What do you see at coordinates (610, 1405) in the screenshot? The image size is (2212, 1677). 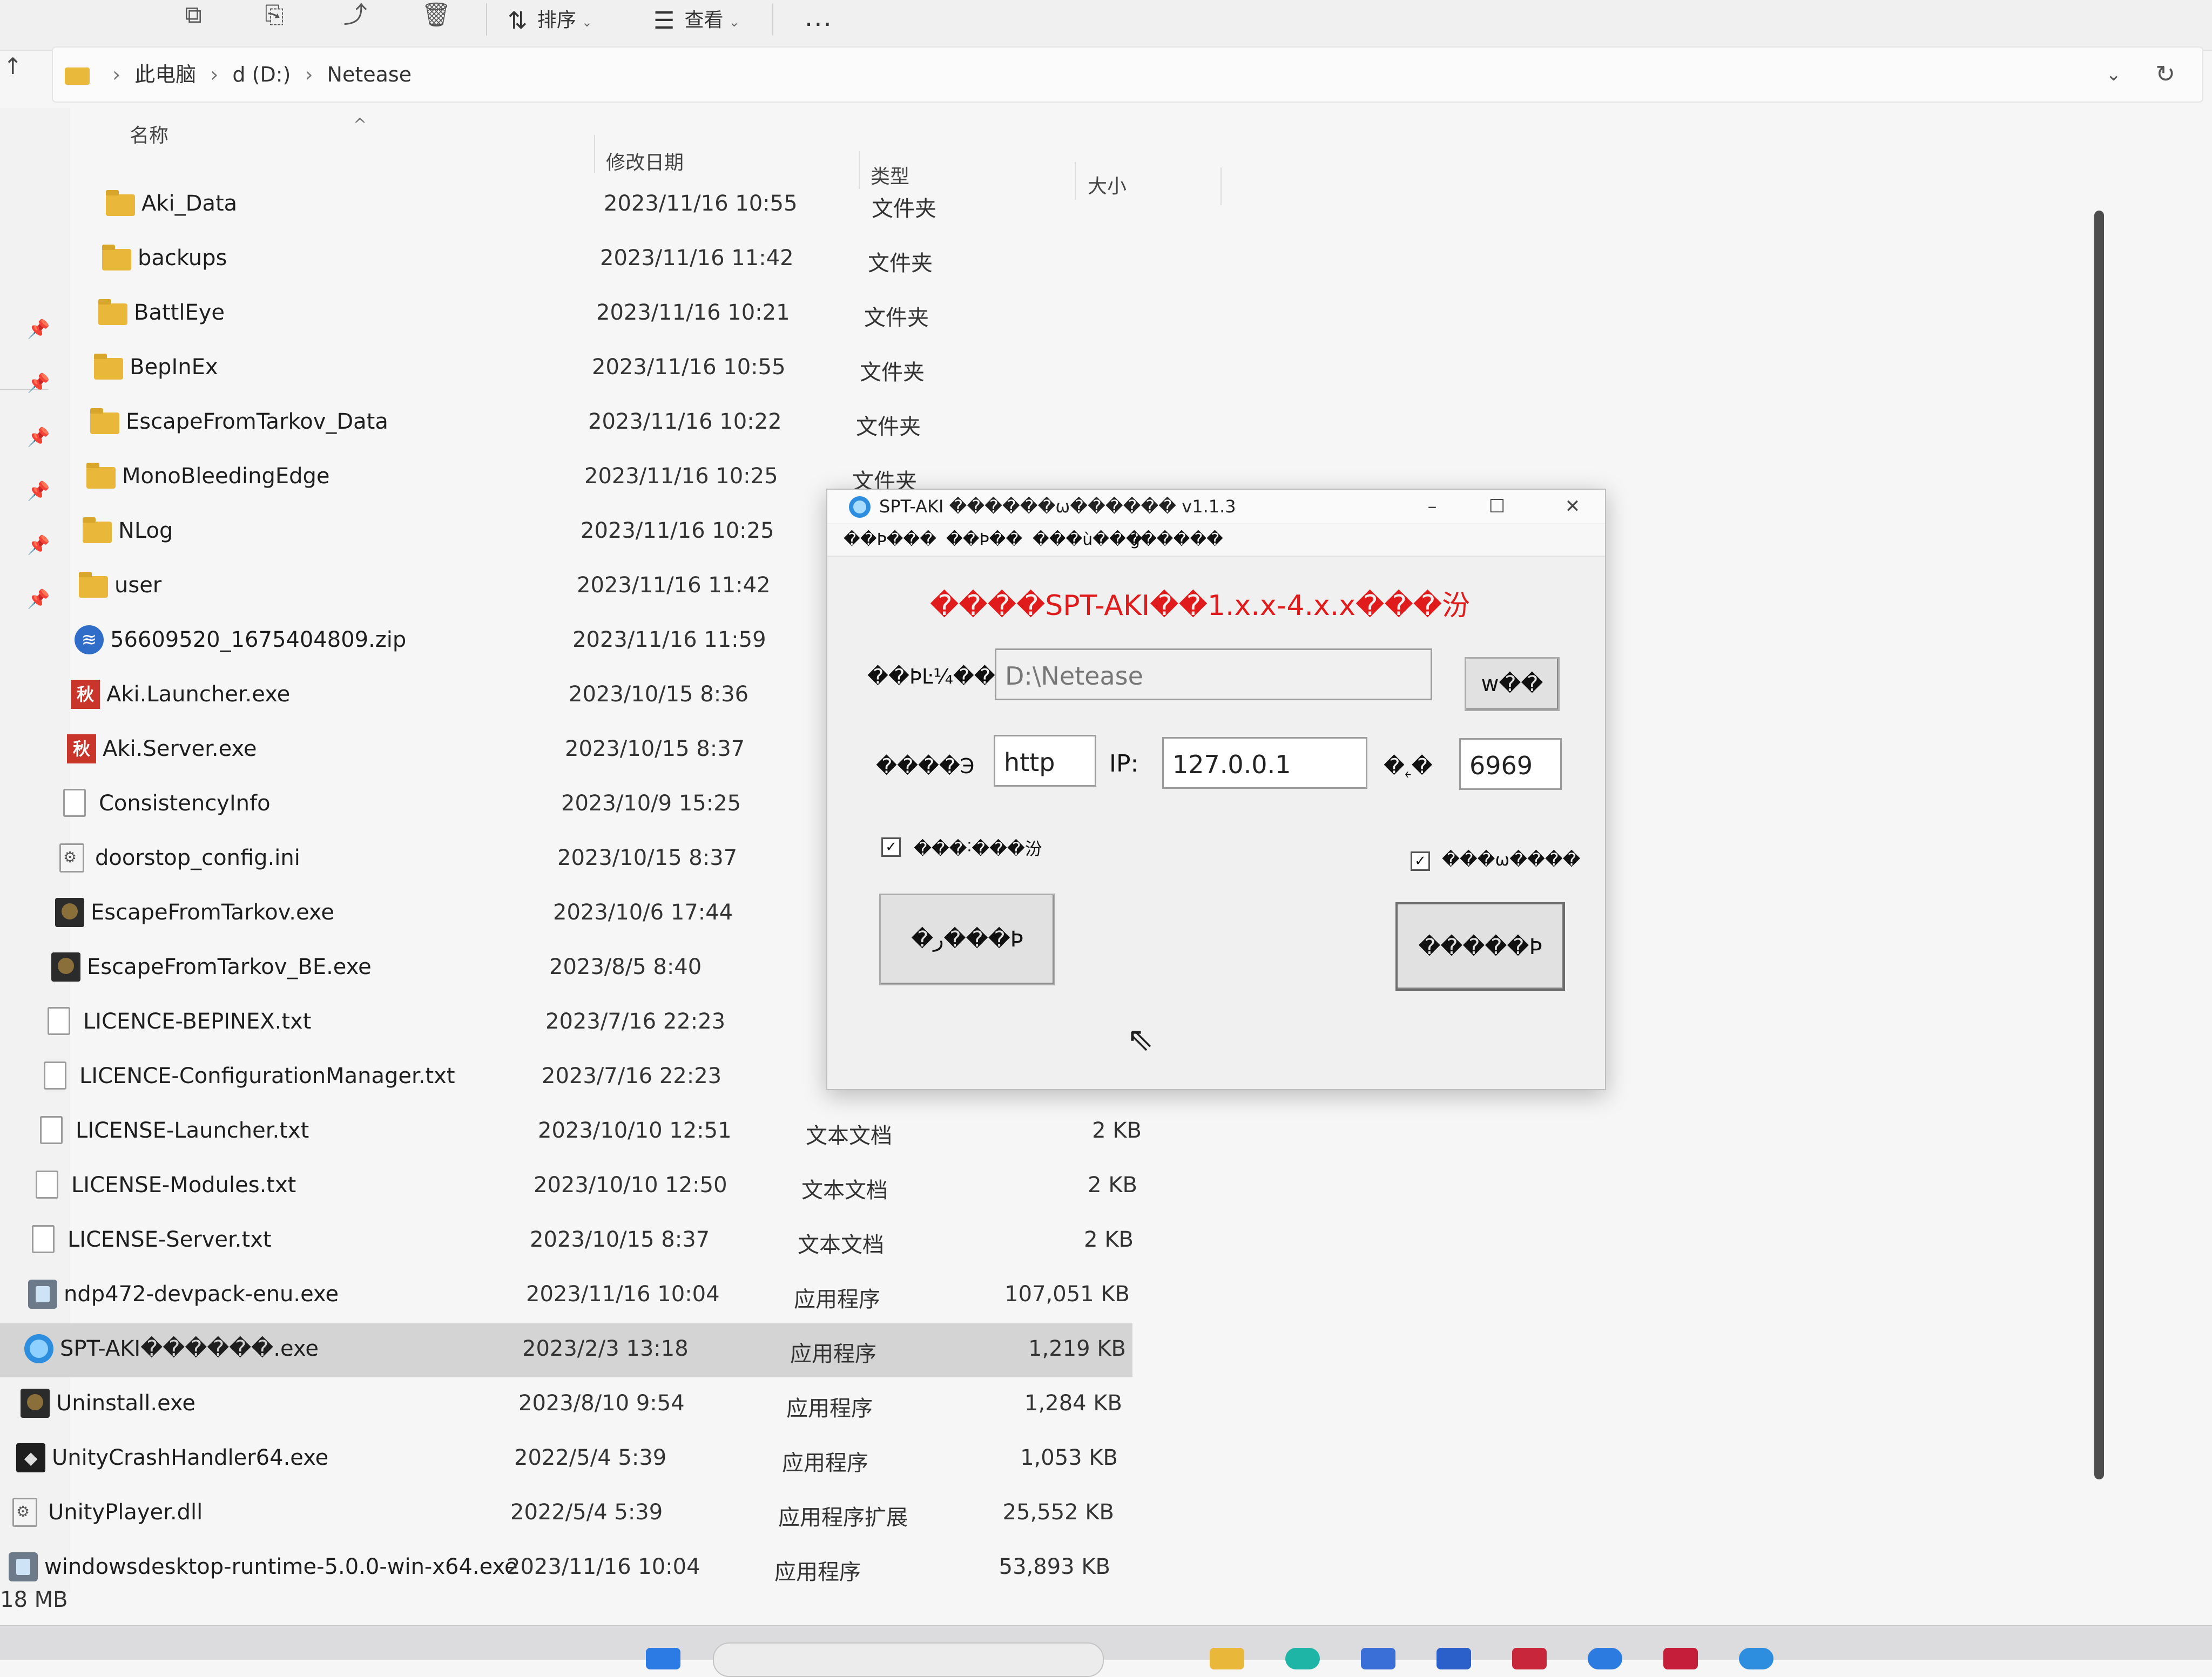 I see `file-row: Uninstall.exe 2023/8/10 9:54 应用程序 1,284 KB` at bounding box center [610, 1405].